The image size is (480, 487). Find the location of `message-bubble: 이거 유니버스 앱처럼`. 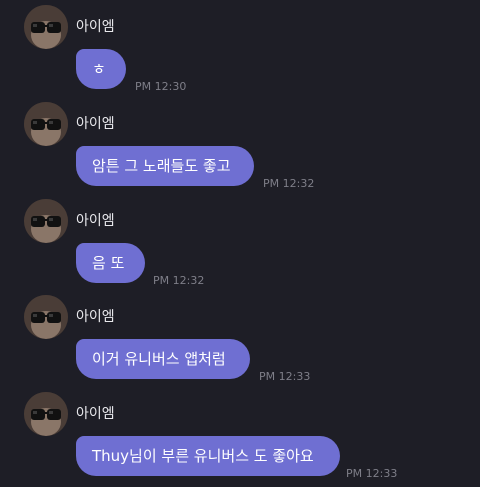

message-bubble: 이거 유니버스 앱처럼 is located at coordinates (163, 359).